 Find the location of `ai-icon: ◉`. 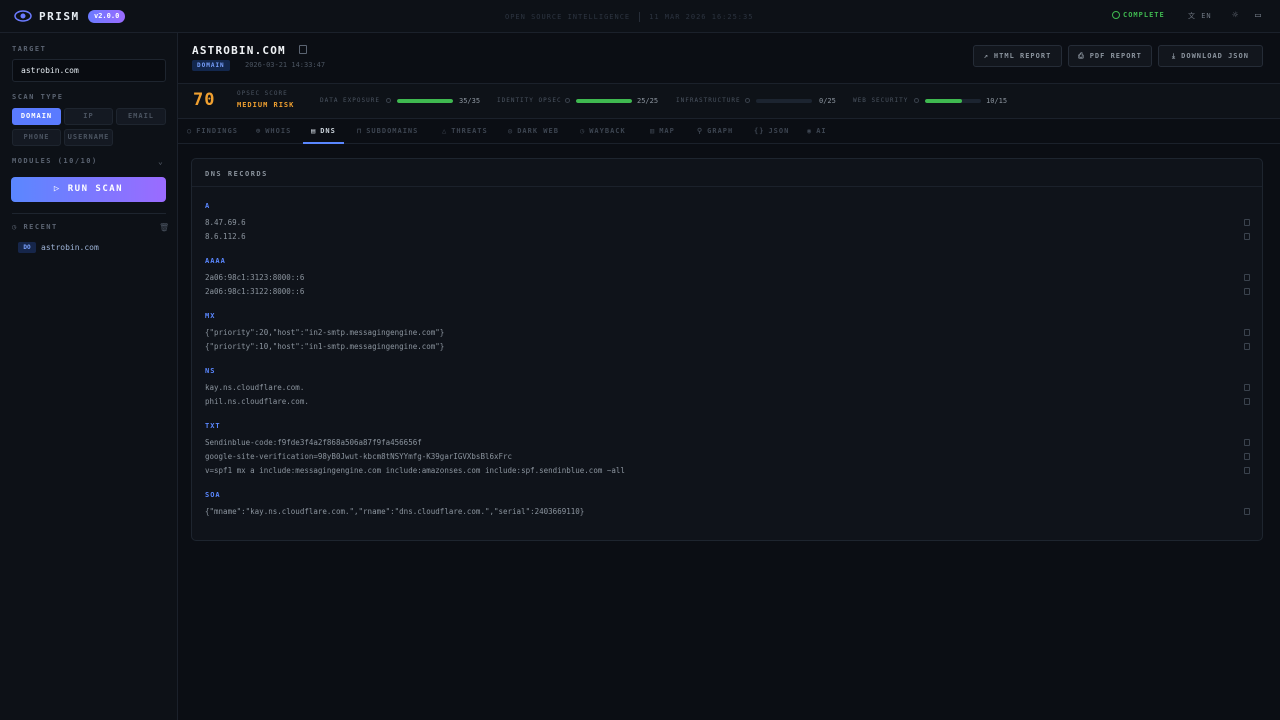

ai-icon: ◉ is located at coordinates (810, 131).